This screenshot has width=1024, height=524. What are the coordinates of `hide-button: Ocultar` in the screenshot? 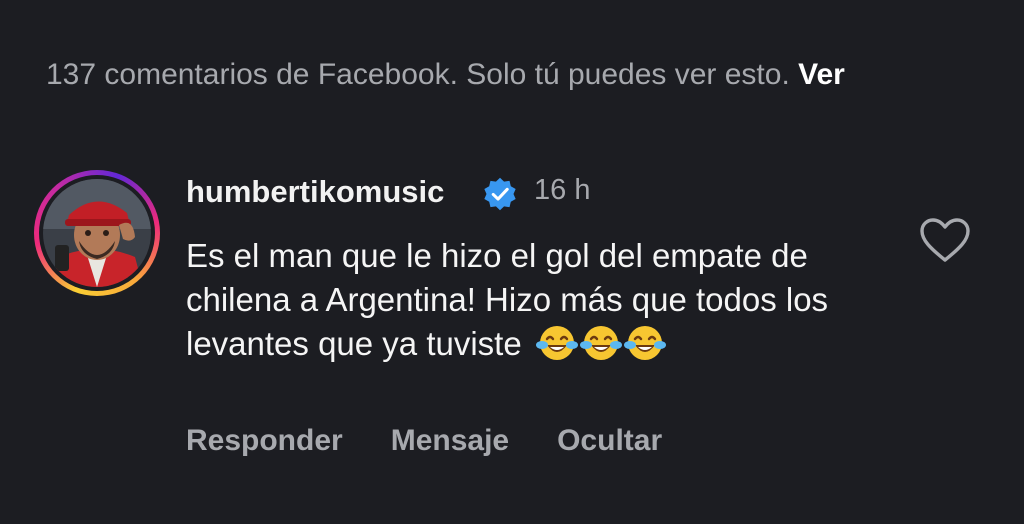 It's located at (609, 441).